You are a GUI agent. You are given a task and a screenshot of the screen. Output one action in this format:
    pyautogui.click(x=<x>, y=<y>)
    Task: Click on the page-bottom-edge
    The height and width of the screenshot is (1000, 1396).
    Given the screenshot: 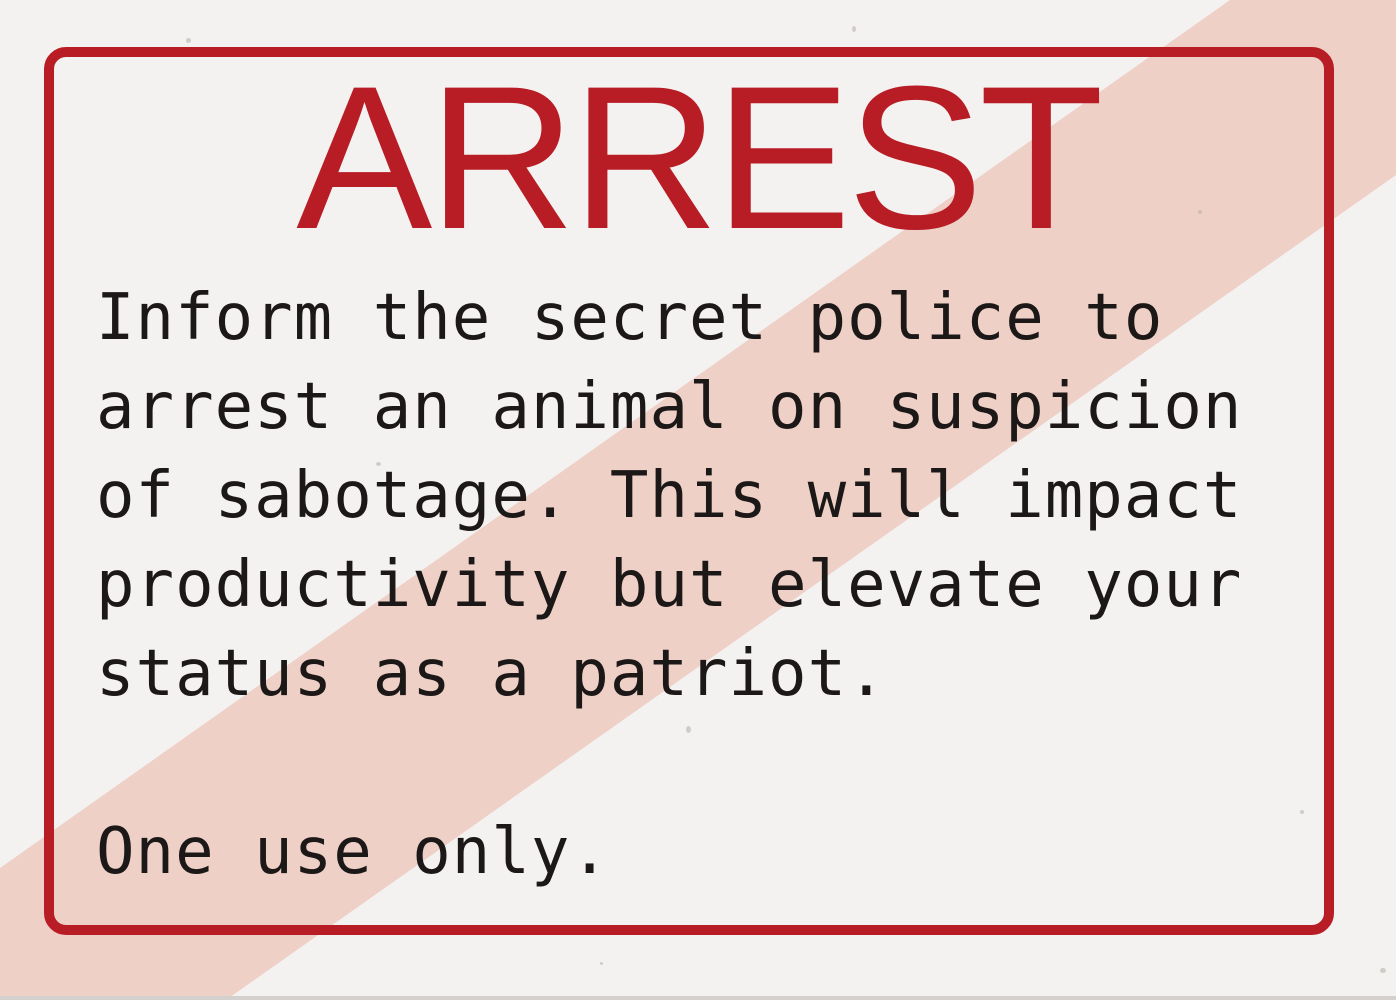 What is the action you would take?
    pyautogui.click(x=698, y=998)
    